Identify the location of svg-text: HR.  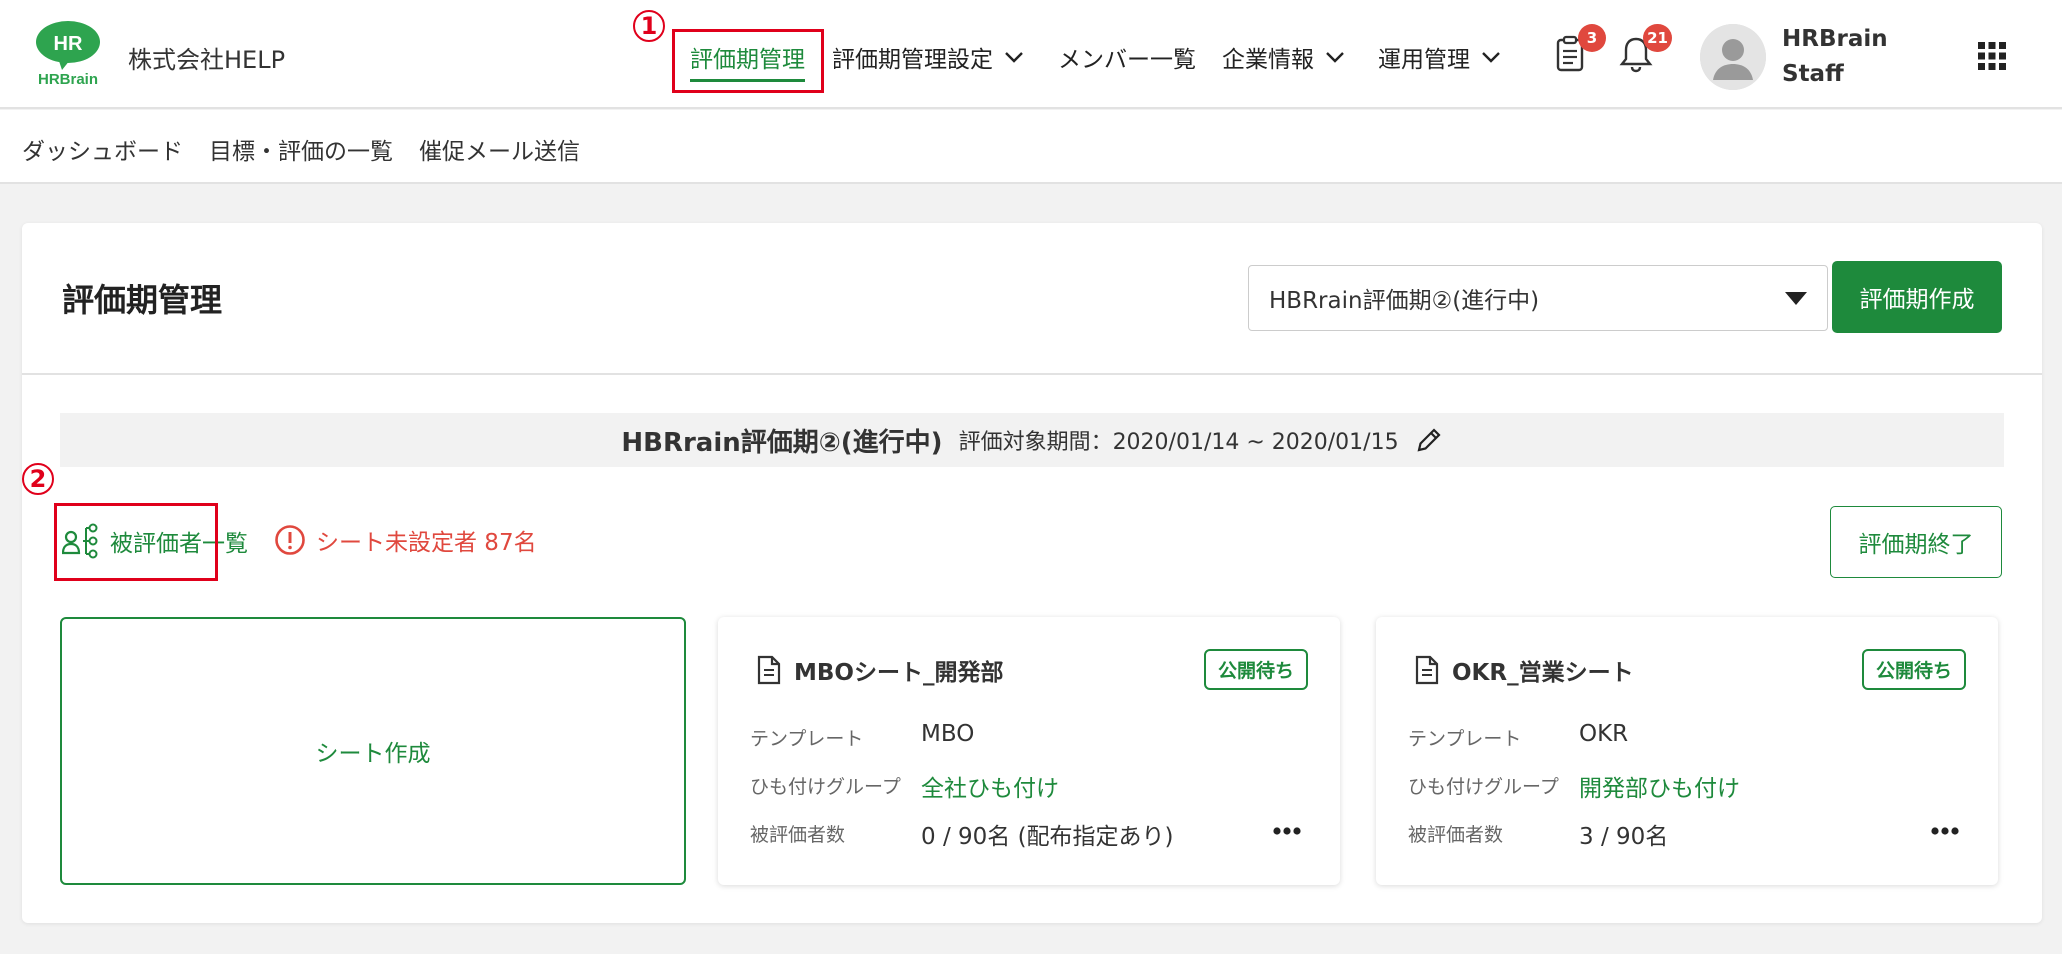
(68, 44).